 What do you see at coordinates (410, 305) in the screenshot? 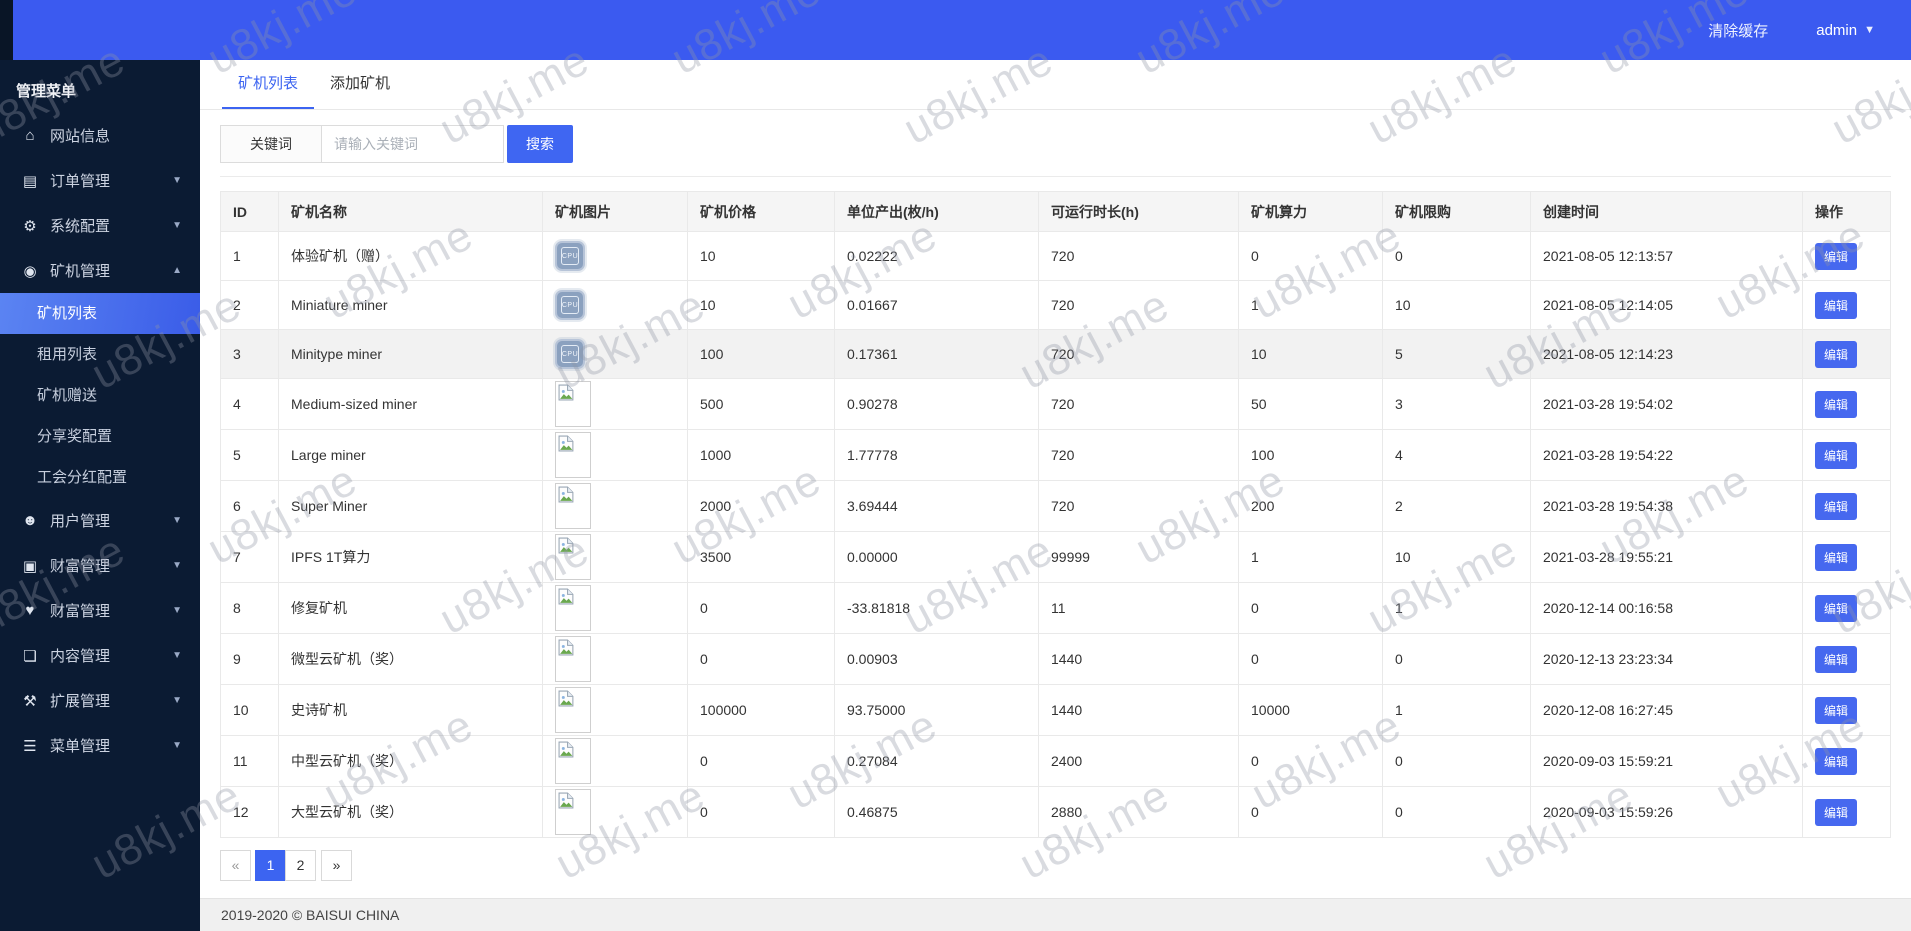
I see `cell-name: Miniature miner` at bounding box center [410, 305].